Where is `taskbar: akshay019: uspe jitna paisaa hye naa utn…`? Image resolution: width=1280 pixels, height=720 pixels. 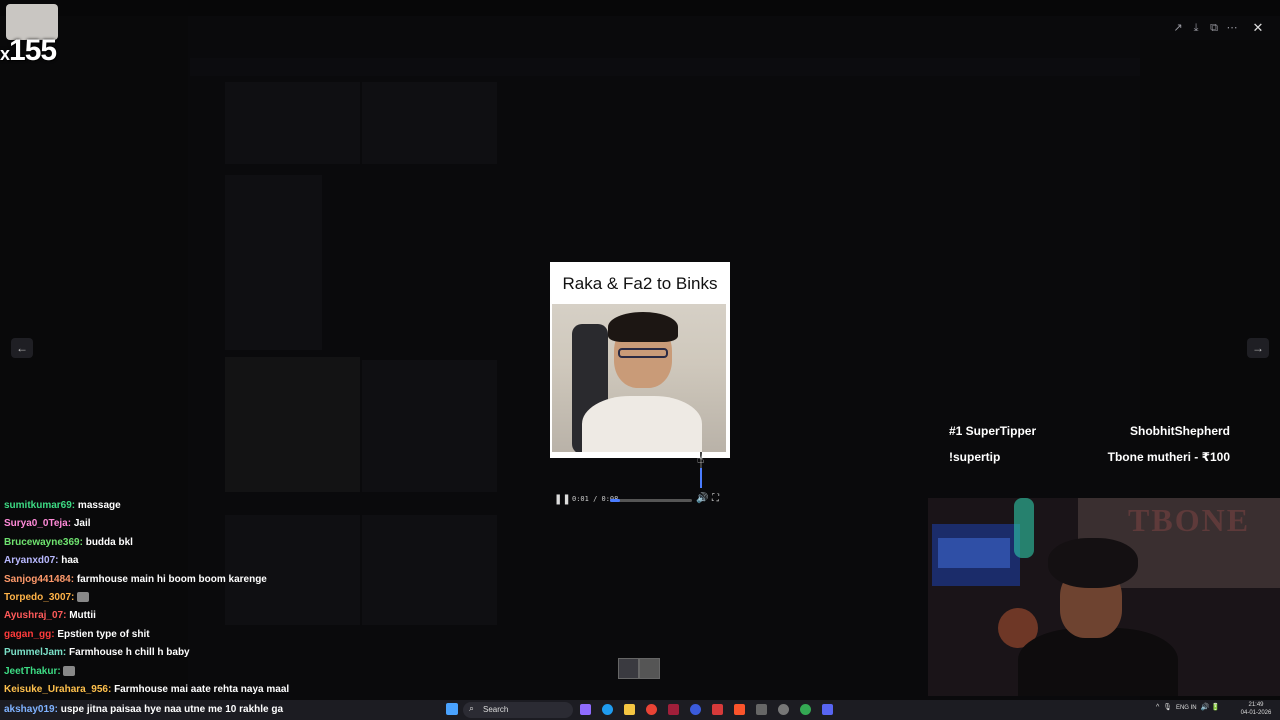
taskbar: akshay019: uspe jitna paisaa hye naa utn… is located at coordinates (640, 710).